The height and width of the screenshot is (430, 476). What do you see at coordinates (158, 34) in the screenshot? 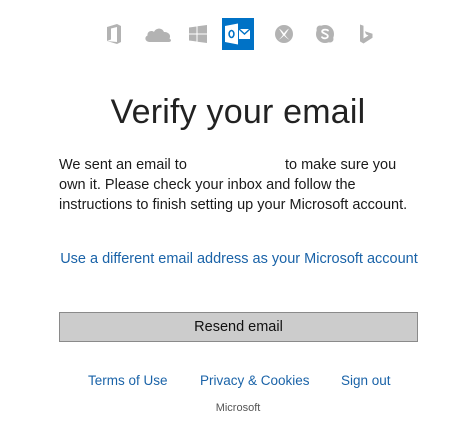
I see `onedrive-icon` at bounding box center [158, 34].